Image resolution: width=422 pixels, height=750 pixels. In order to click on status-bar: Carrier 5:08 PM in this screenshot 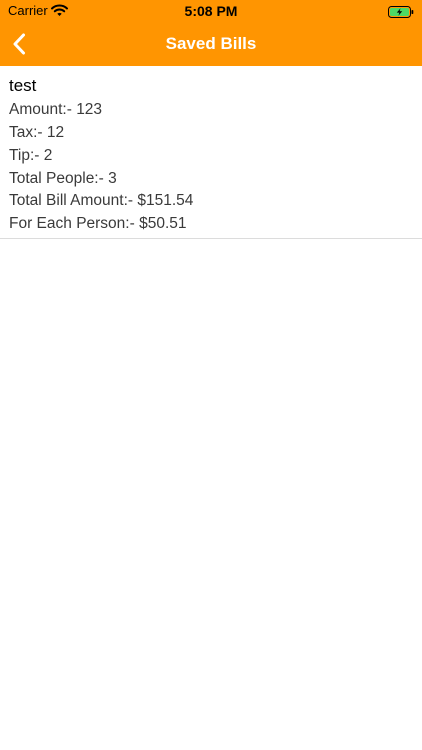, I will do `click(211, 11)`.